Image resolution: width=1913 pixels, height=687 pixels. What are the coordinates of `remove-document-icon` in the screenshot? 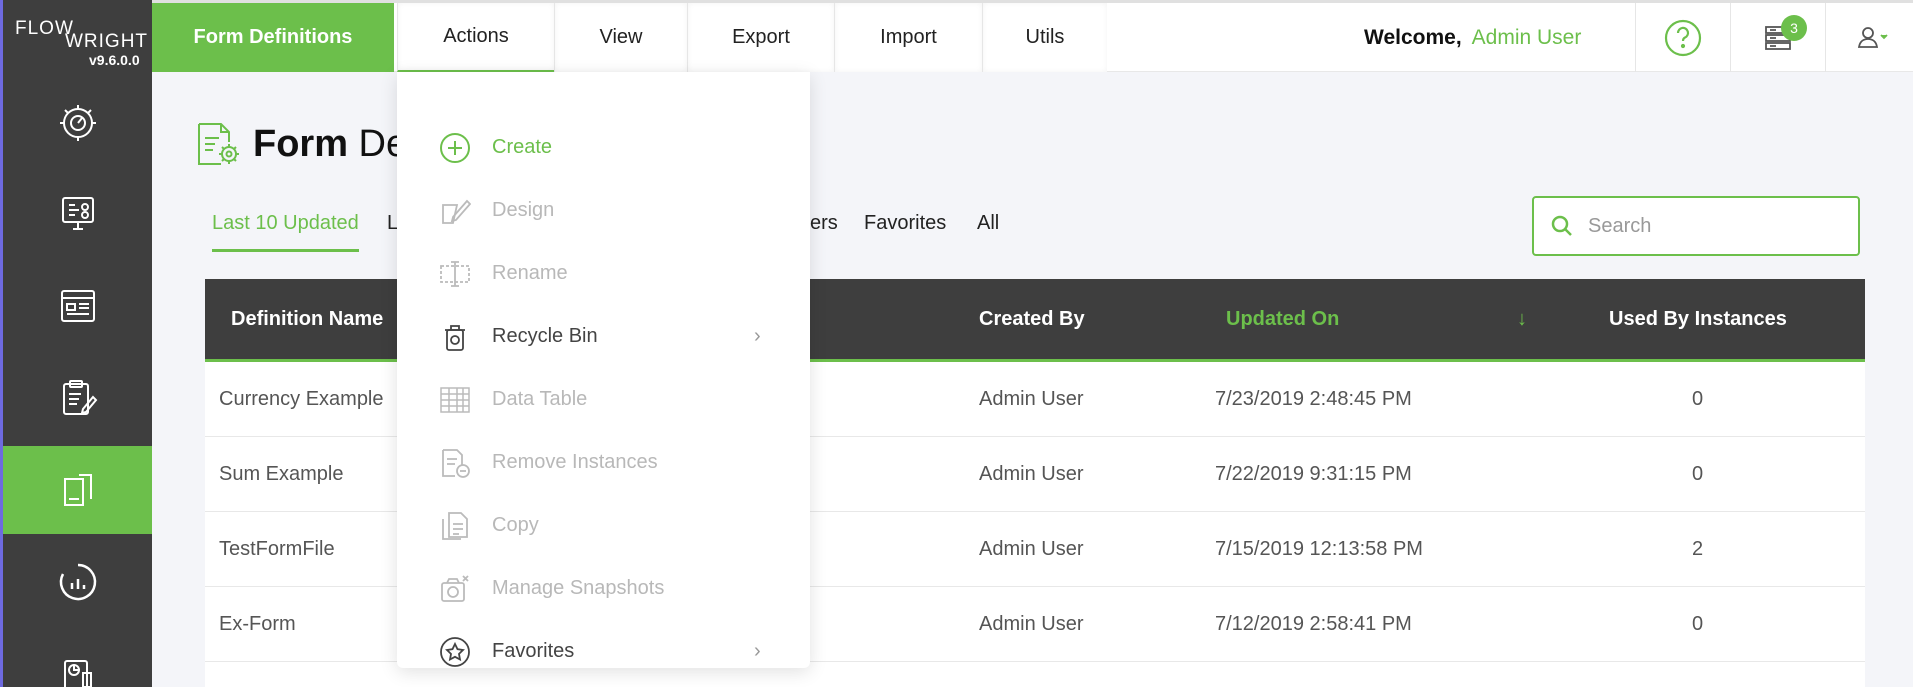 It's located at (455, 463).